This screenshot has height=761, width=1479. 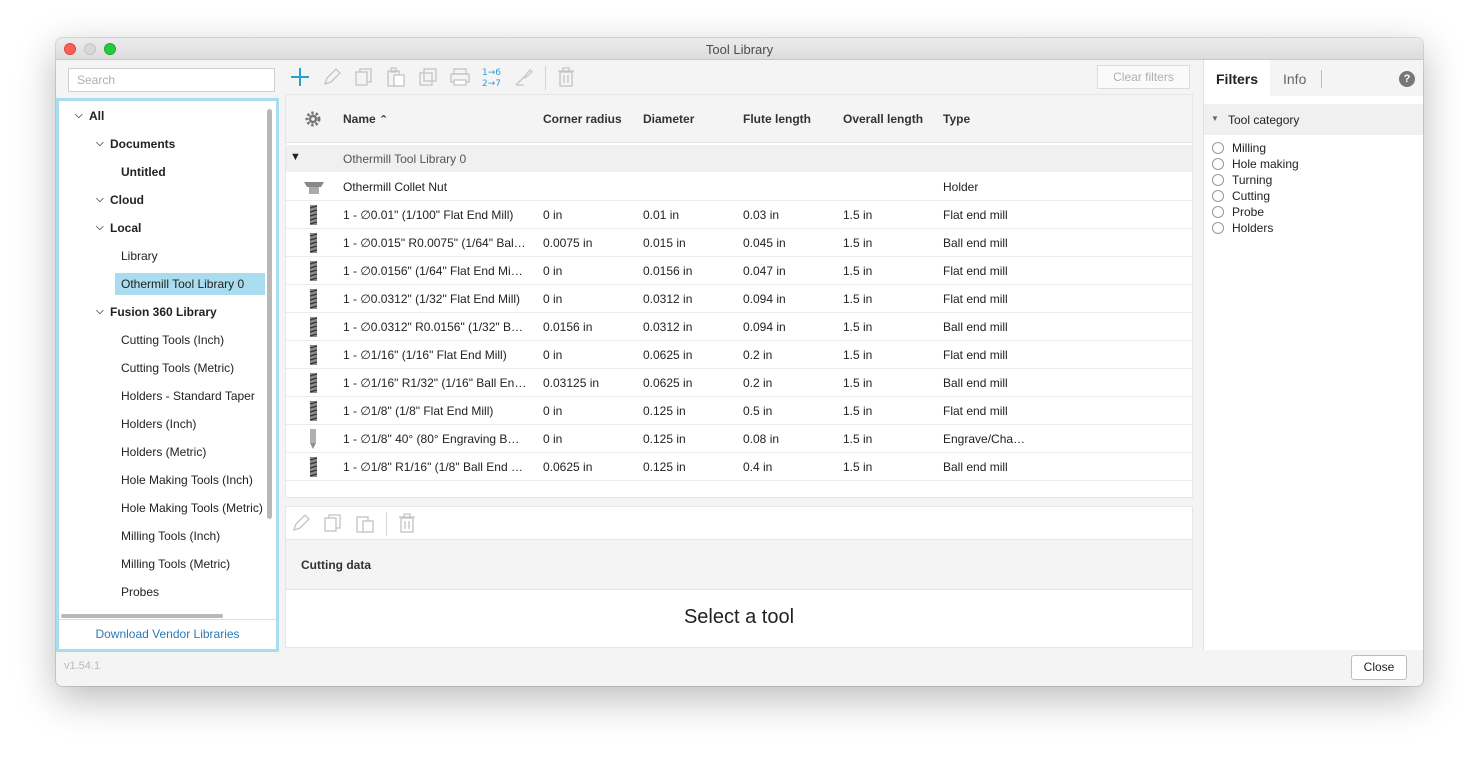 I want to click on column-header-type: Type, so click(x=956, y=119).